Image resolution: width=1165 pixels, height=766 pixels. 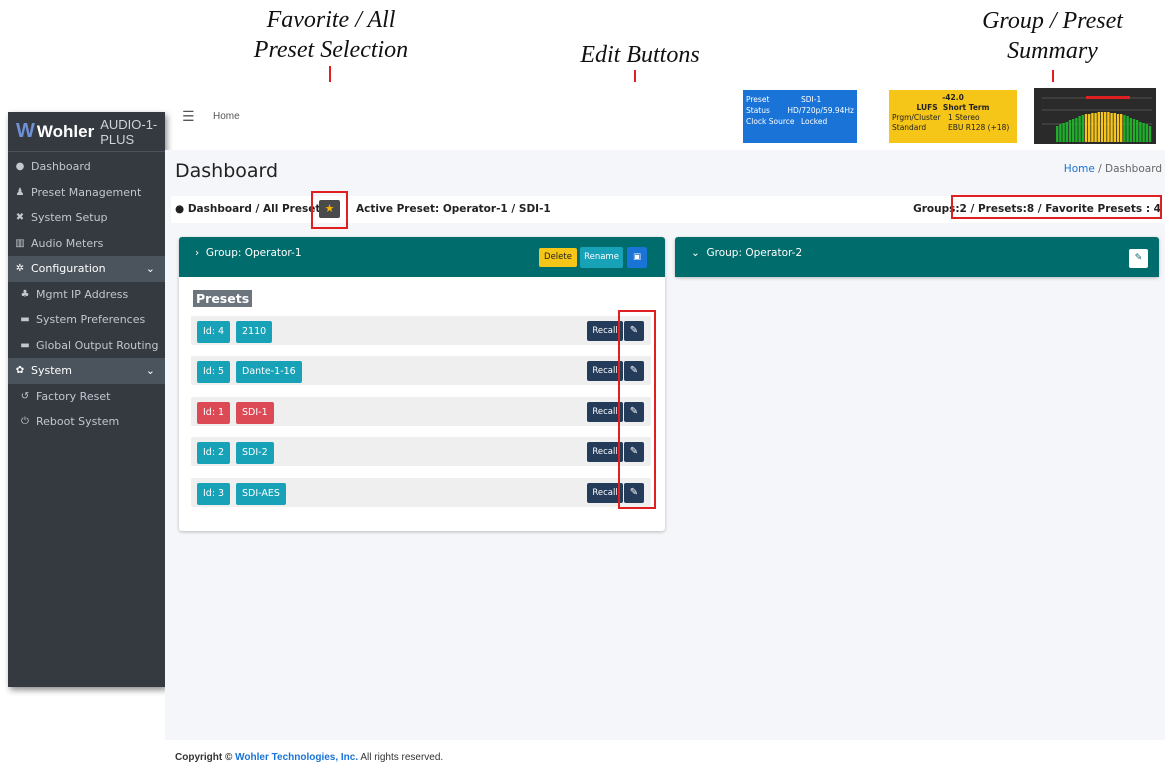 I want to click on summary-highlight-box, so click(x=1056, y=207).